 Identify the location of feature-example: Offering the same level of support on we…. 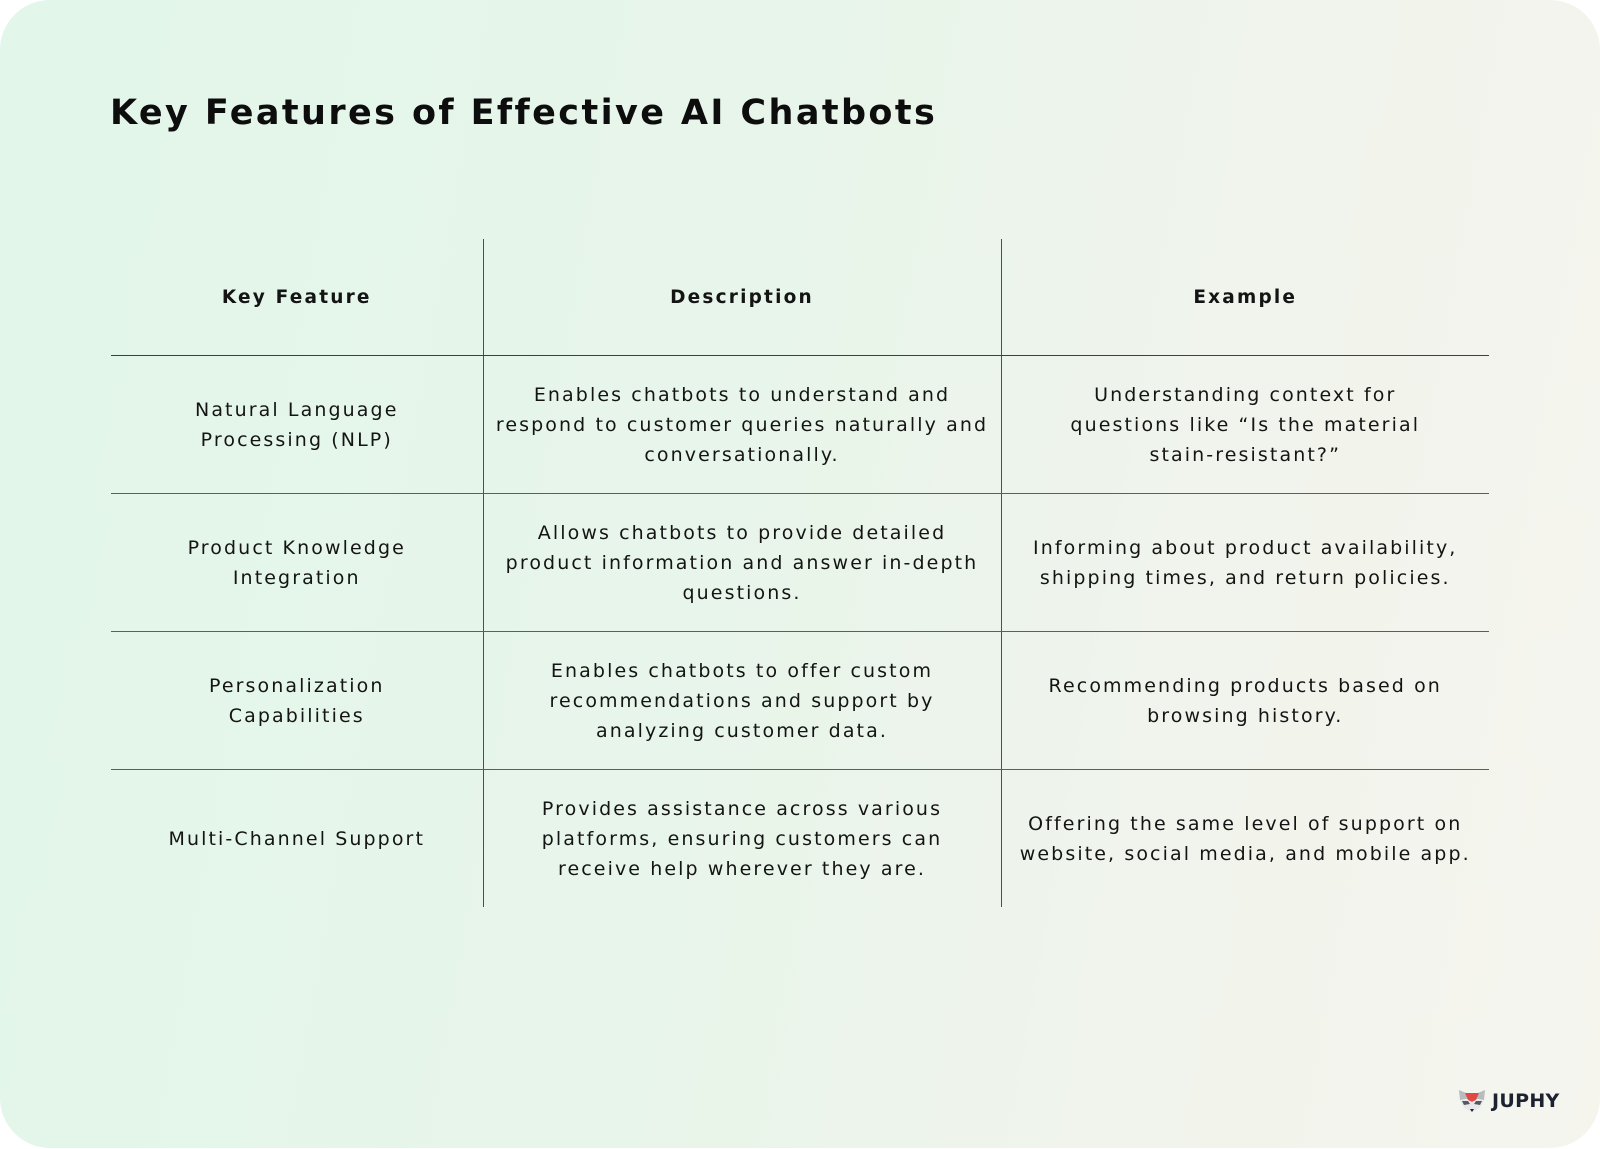
(1245, 838).